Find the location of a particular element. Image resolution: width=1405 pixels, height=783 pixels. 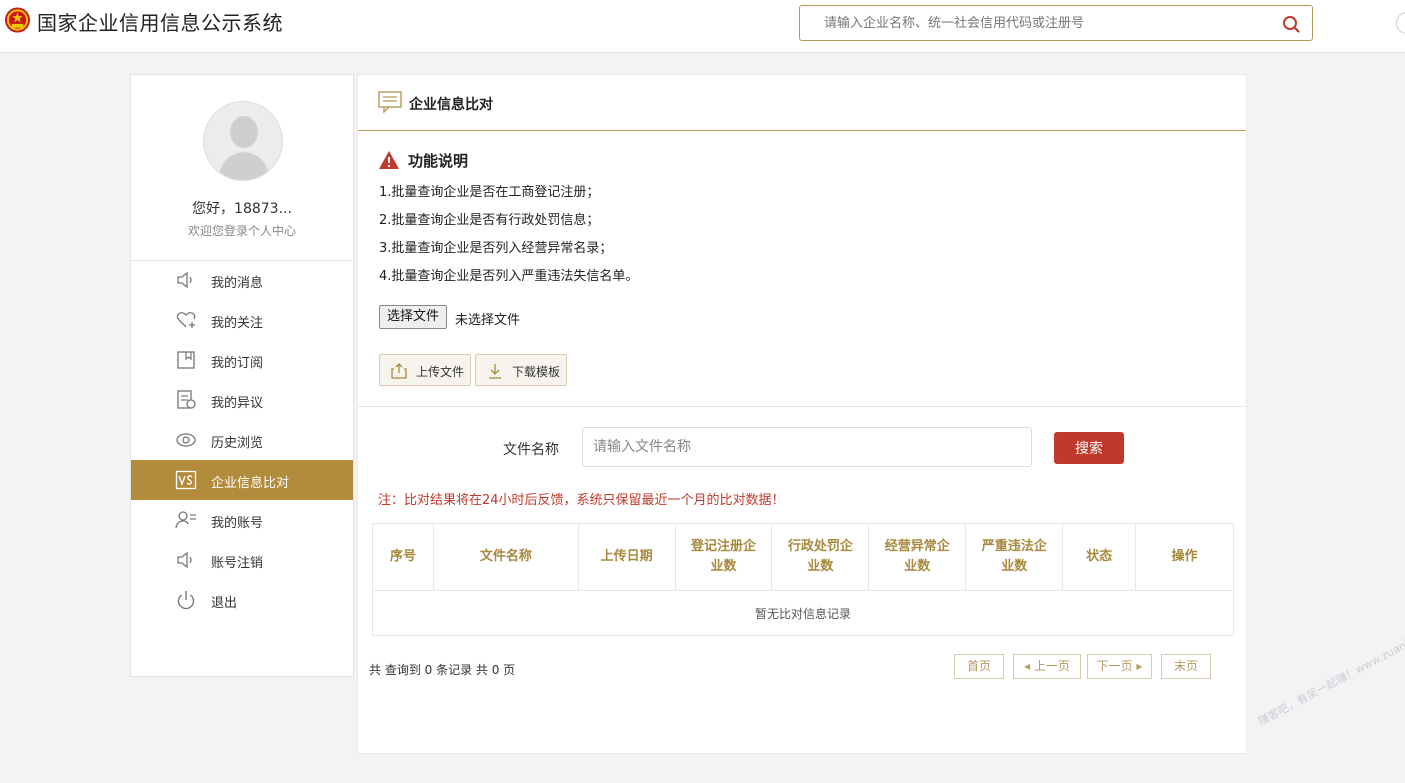

global-search-box is located at coordinates (1056, 23).